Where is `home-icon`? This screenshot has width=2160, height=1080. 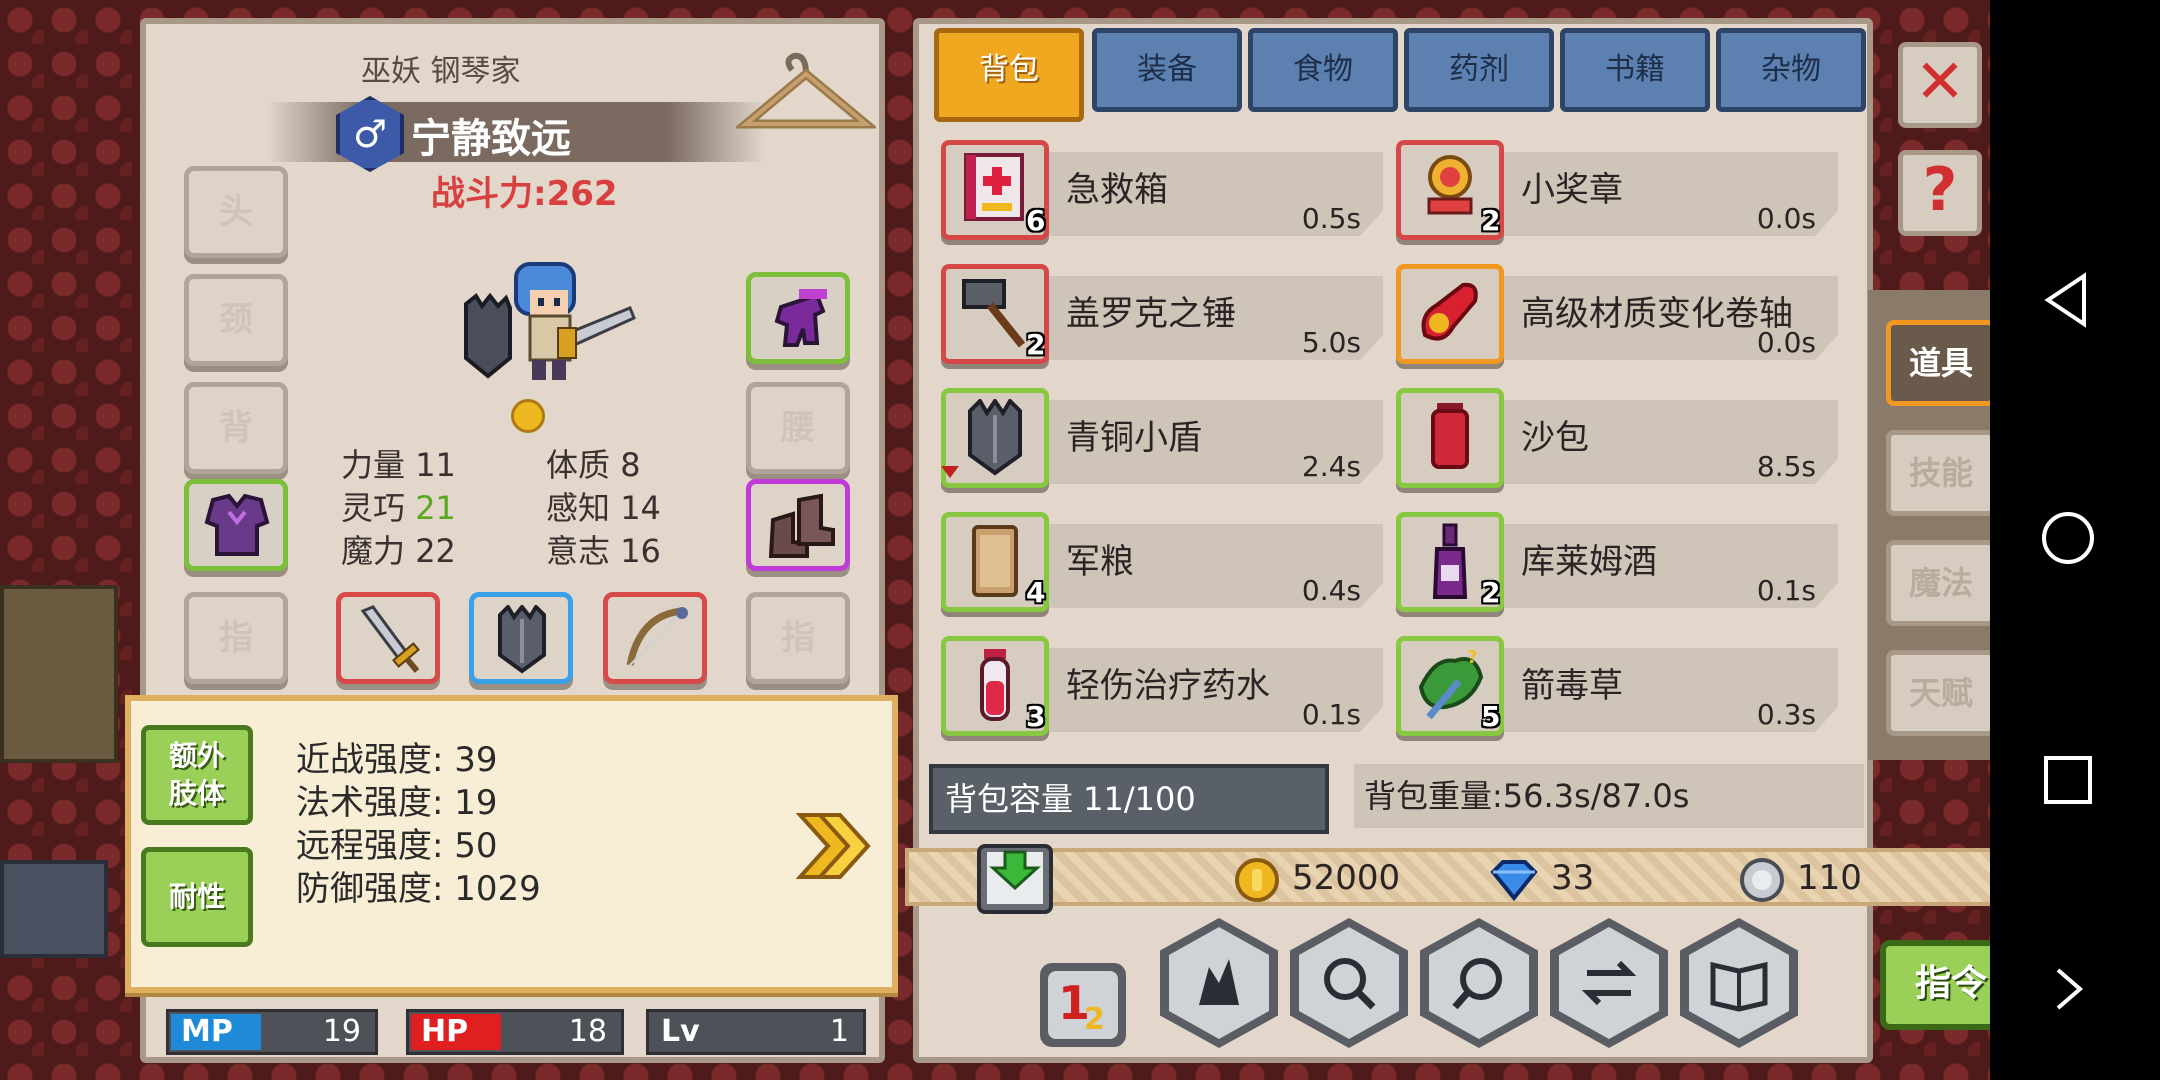 home-icon is located at coordinates (2068, 538).